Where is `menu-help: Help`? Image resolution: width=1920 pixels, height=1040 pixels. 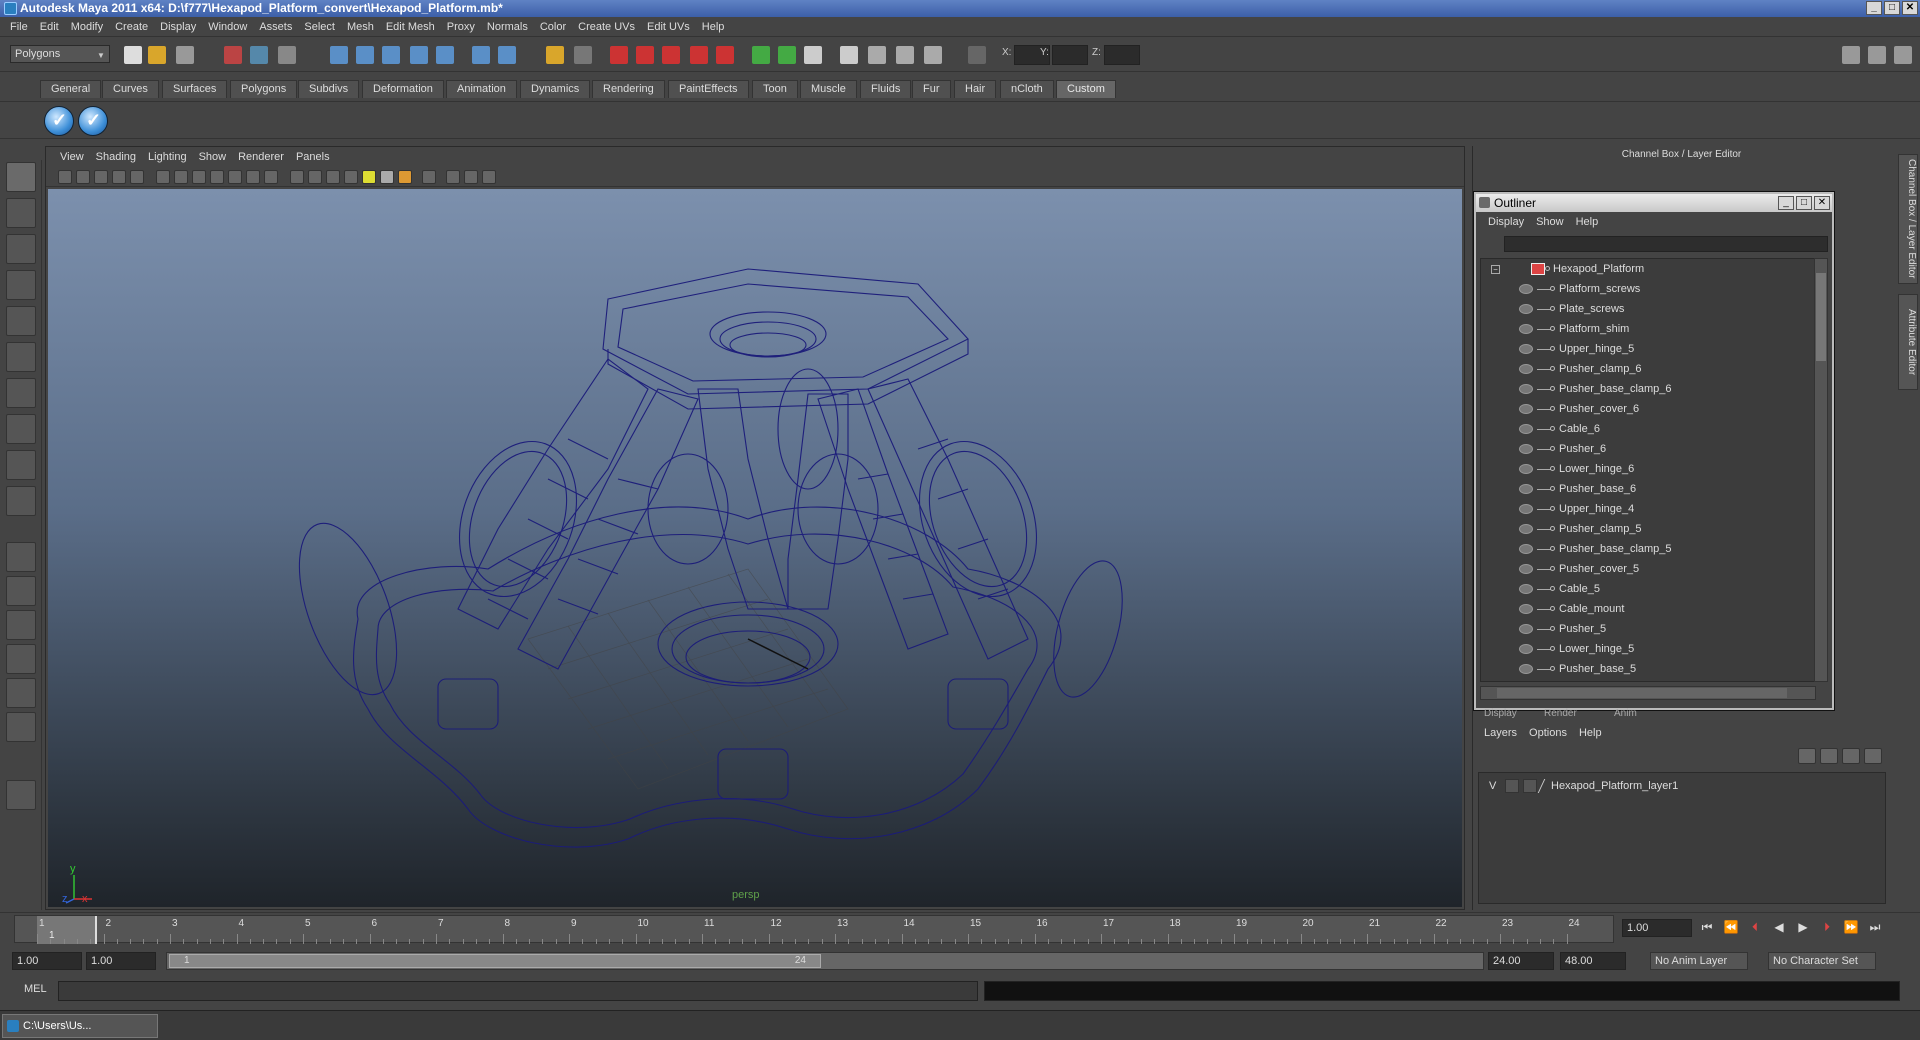 menu-help: Help is located at coordinates (713, 27).